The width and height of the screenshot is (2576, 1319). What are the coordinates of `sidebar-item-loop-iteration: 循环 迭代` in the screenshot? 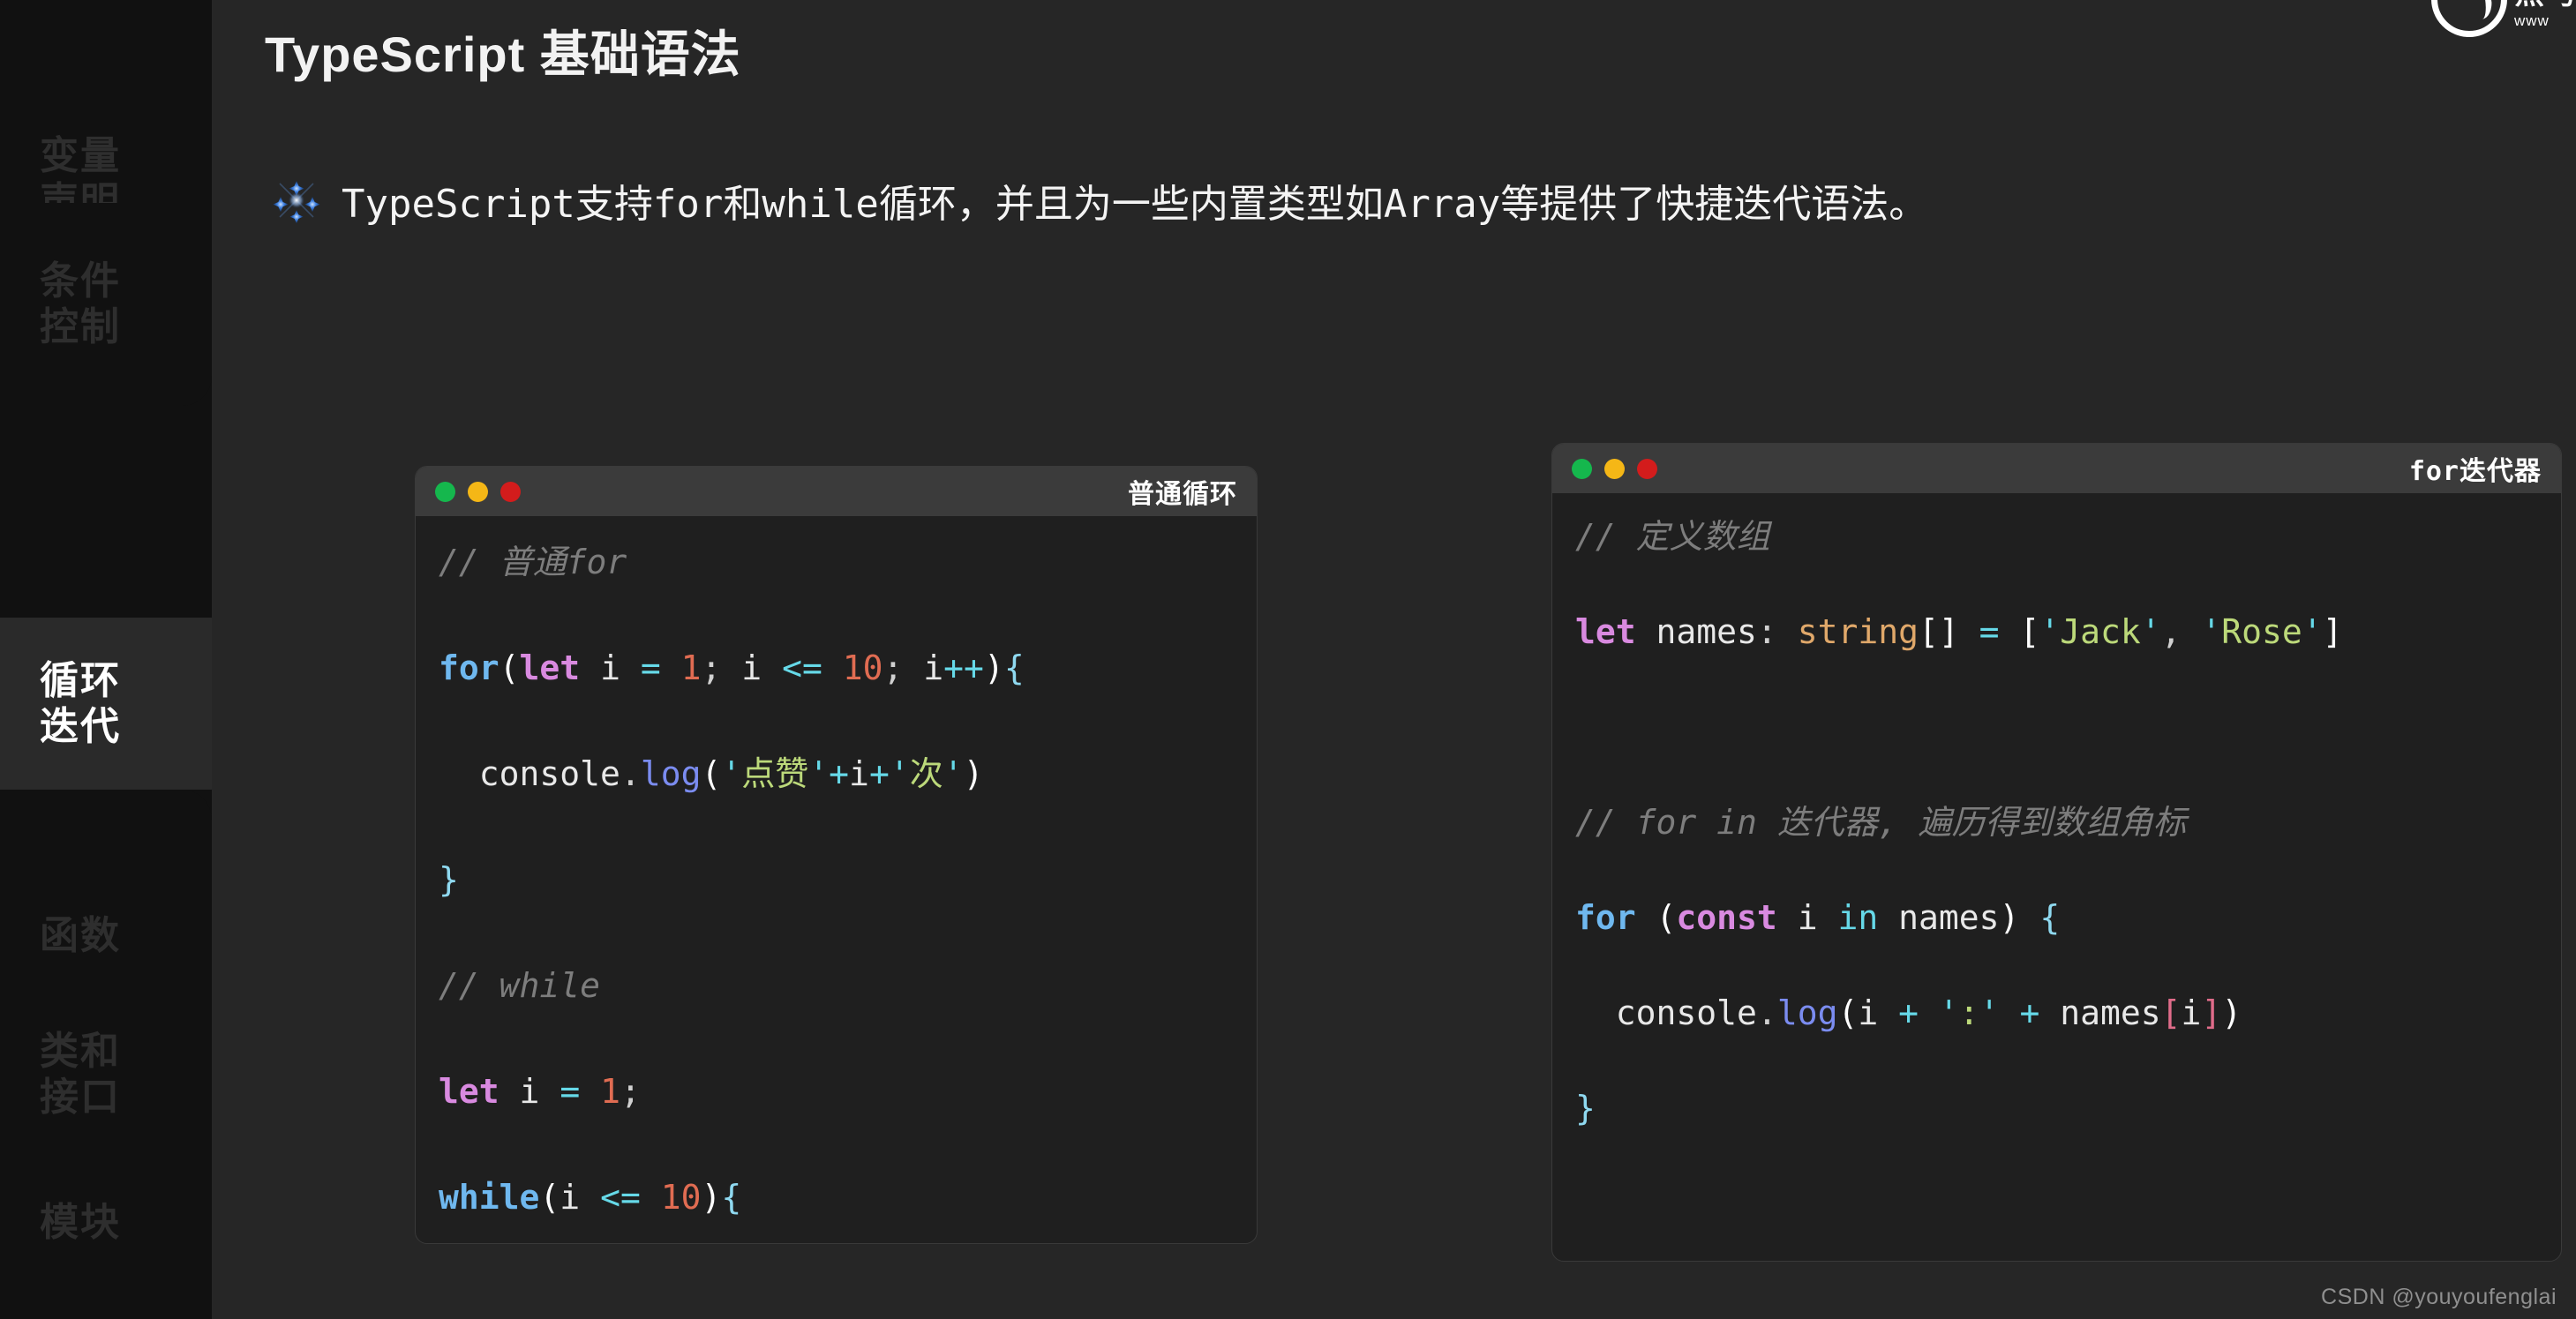 It's located at (106, 704).